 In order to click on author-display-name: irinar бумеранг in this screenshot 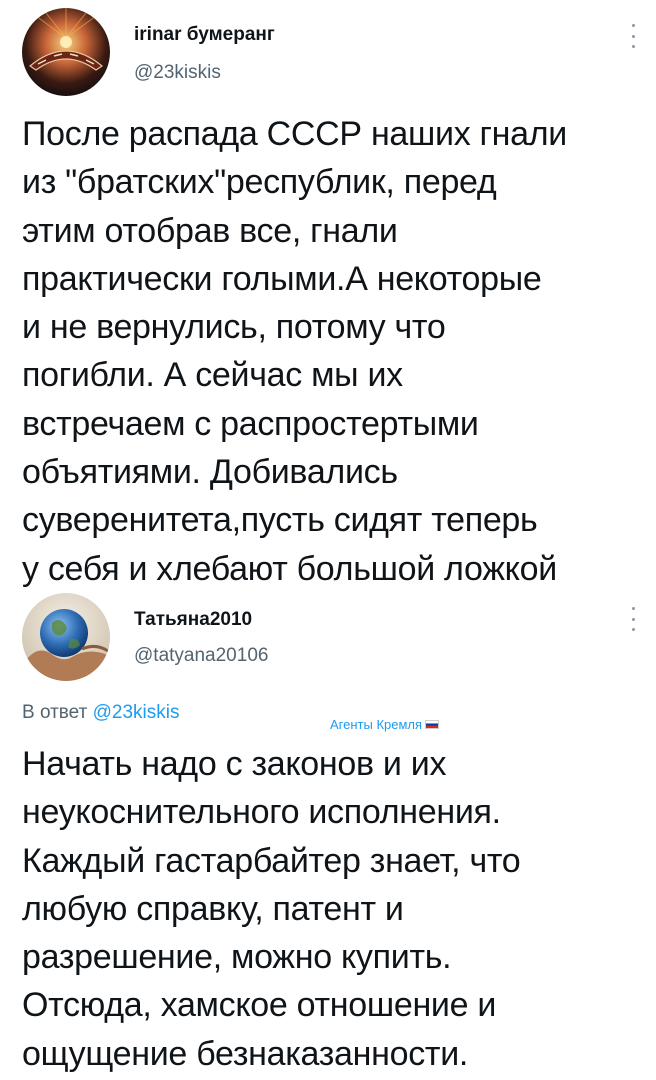, I will do `click(204, 35)`.